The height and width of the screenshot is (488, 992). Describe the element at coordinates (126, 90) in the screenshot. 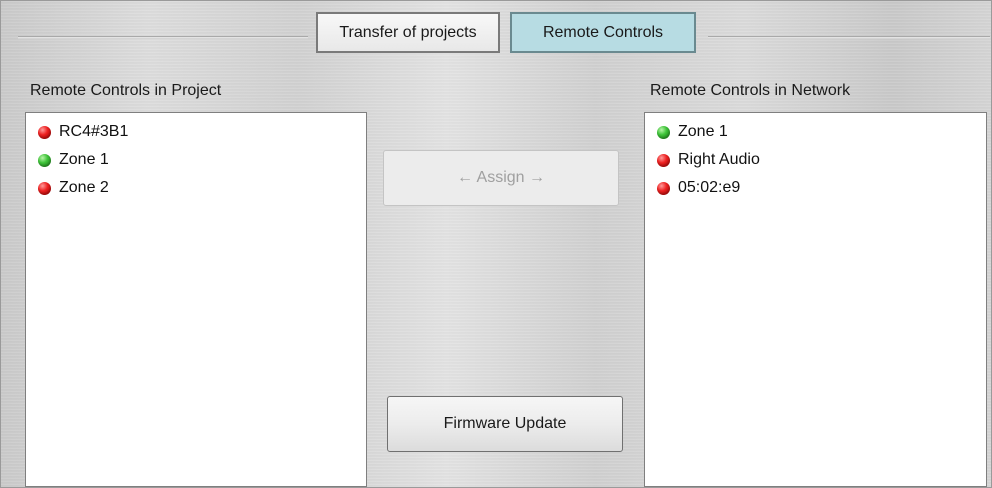

I see `project-panel-title: Remote Controls in Project` at that location.